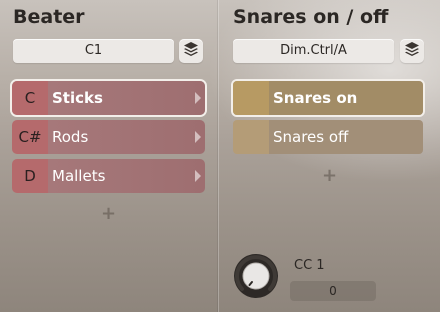 The height and width of the screenshot is (312, 440). Describe the element at coordinates (315, 98) in the screenshot. I see `item-label: Snares on` at that location.